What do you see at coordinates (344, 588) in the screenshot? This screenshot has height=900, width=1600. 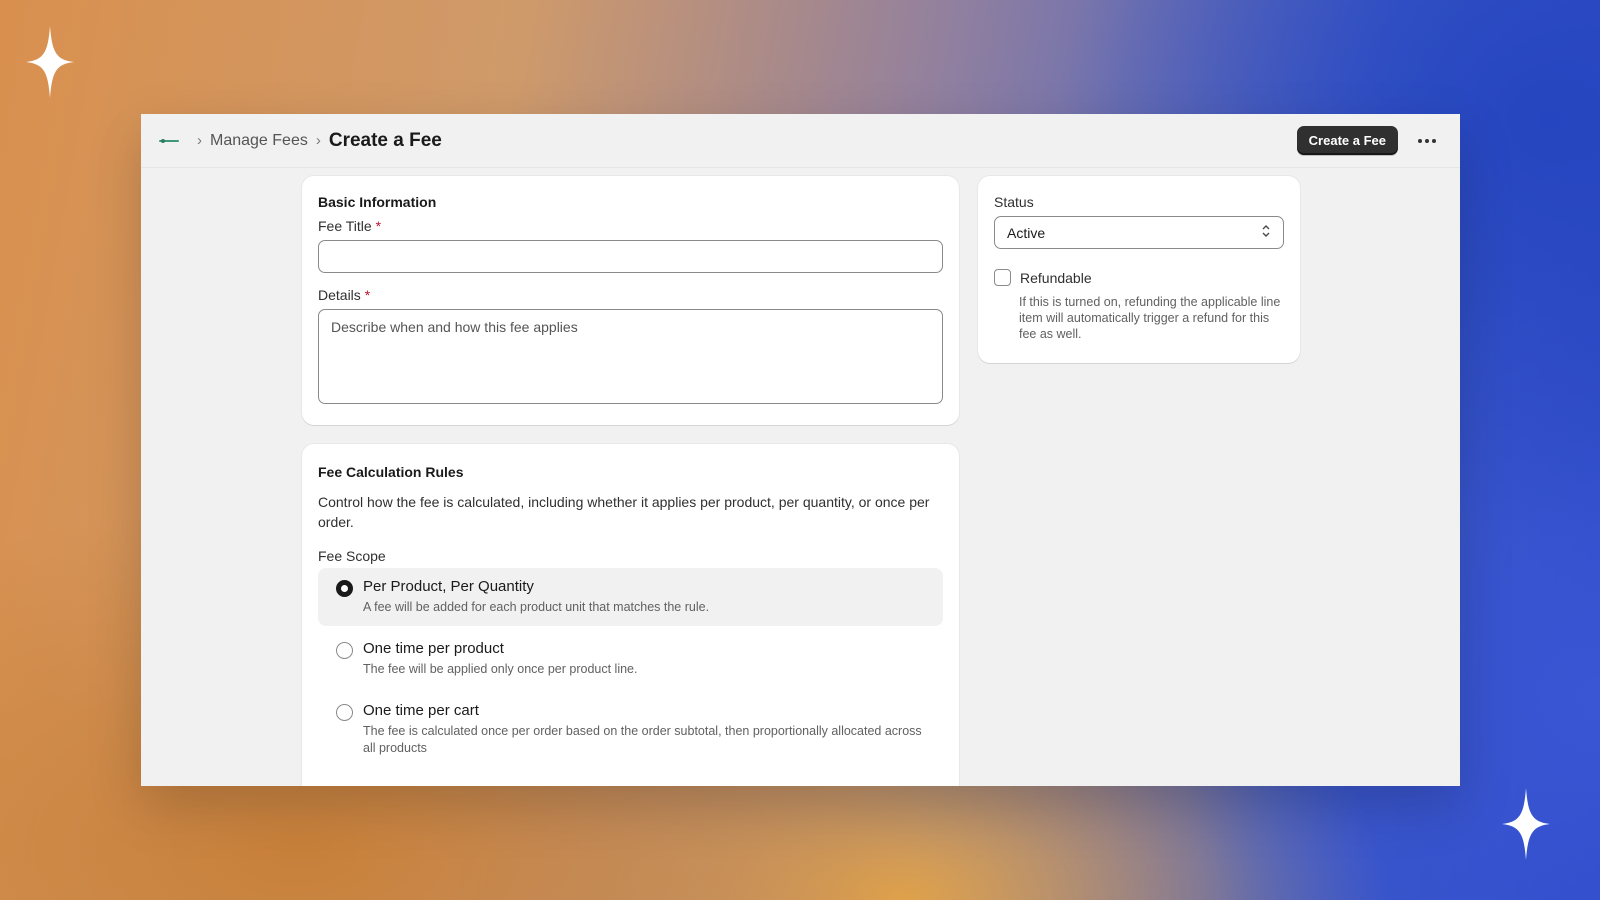 I see `radio-checked` at bounding box center [344, 588].